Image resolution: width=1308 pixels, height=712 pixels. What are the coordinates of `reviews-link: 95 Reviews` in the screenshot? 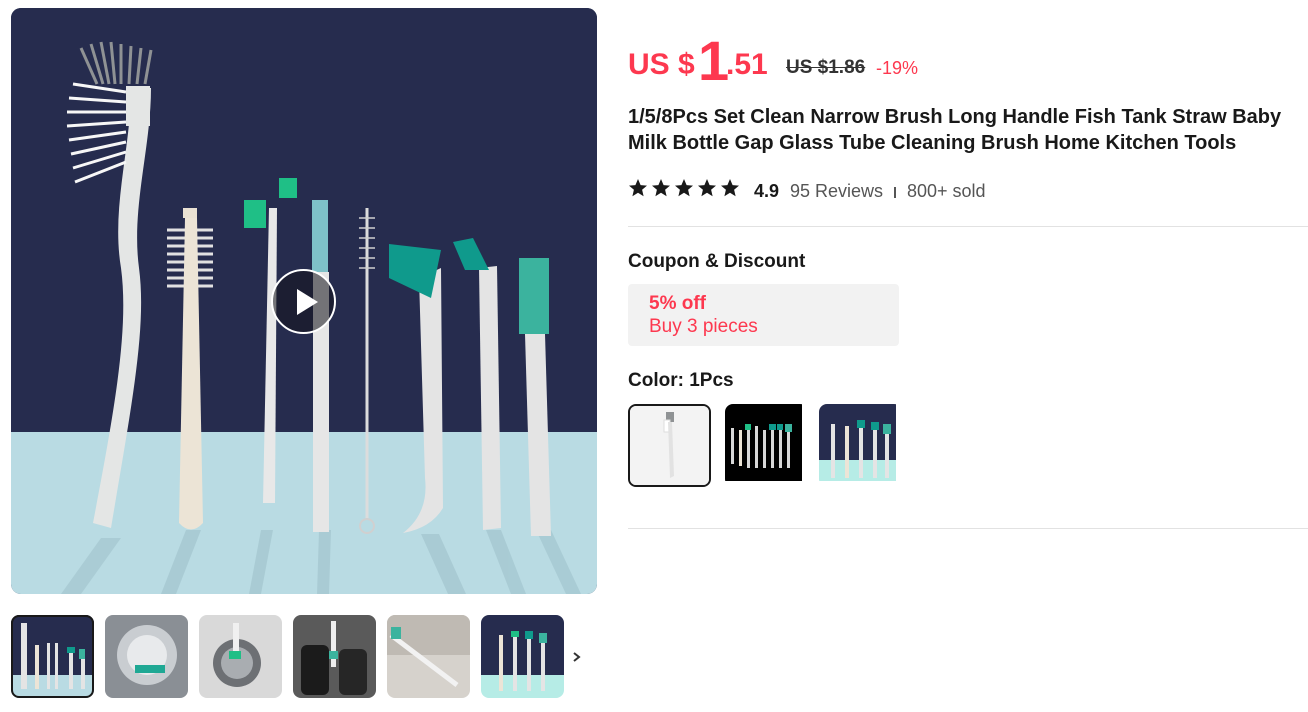 It's located at (836, 191).